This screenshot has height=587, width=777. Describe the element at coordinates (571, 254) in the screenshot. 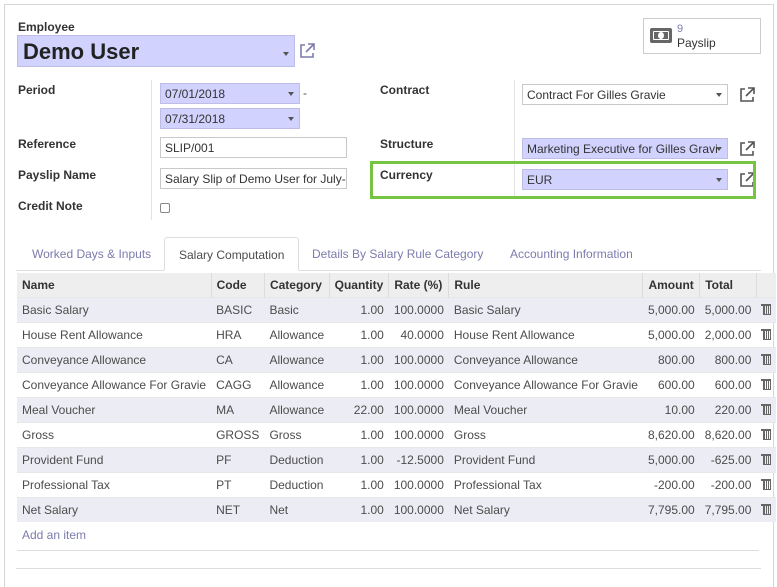

I see `tab-accounting-information: Accounting Information` at that location.